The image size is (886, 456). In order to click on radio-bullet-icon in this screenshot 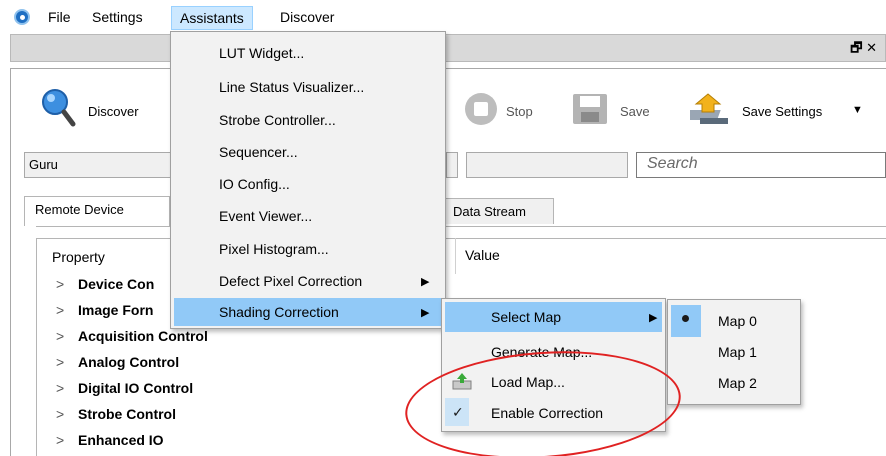, I will do `click(685, 318)`.